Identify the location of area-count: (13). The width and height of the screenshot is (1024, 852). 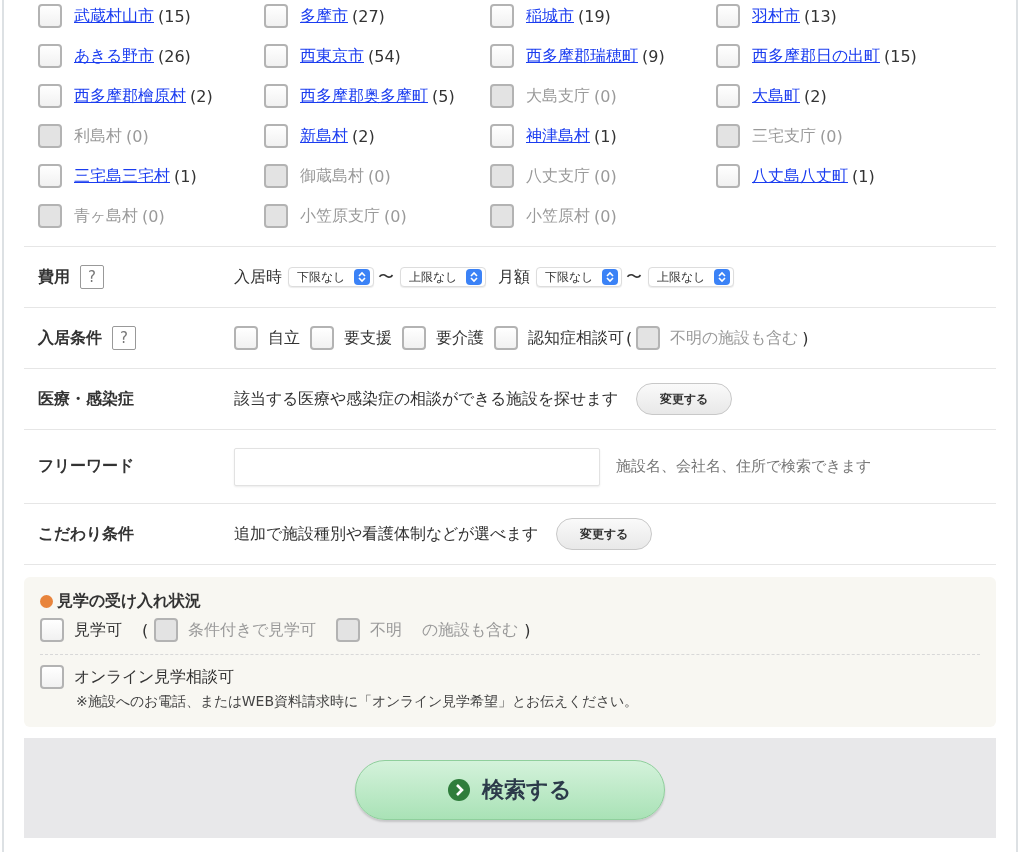
(820, 16).